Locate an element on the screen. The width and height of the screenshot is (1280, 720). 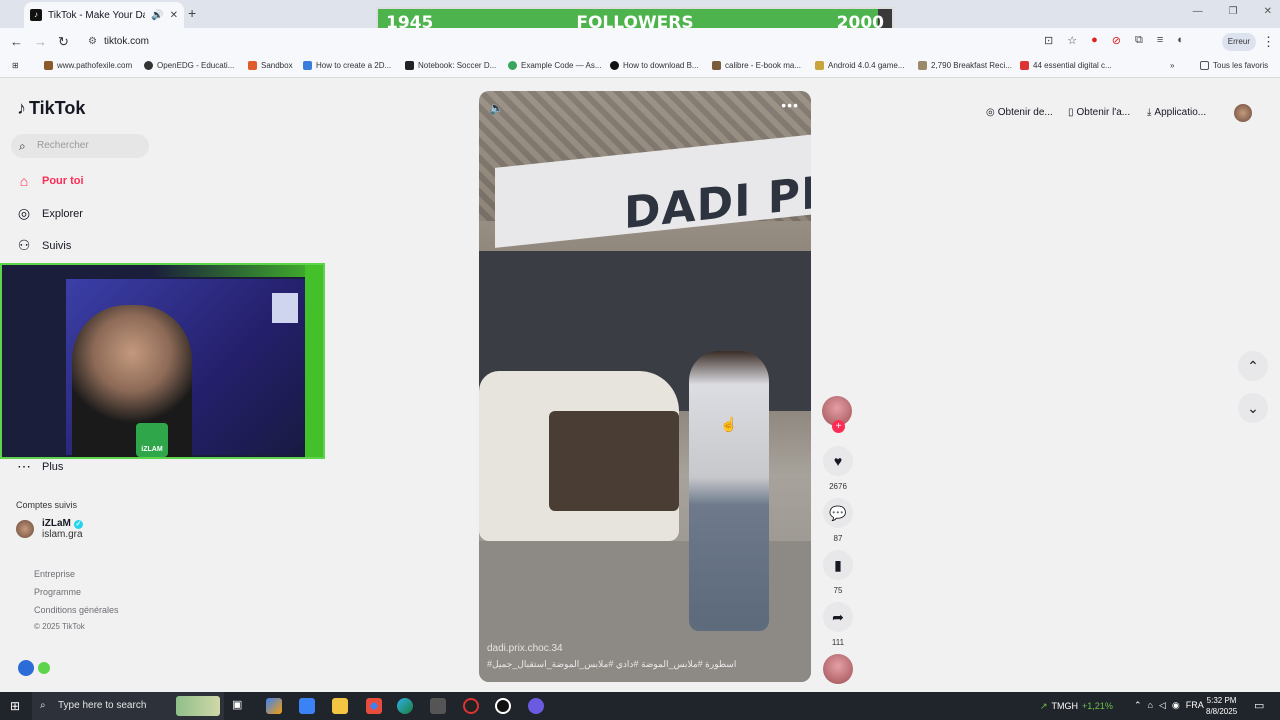
all-bookmarks: Tous les favoris is located at coordinates (1234, 65).